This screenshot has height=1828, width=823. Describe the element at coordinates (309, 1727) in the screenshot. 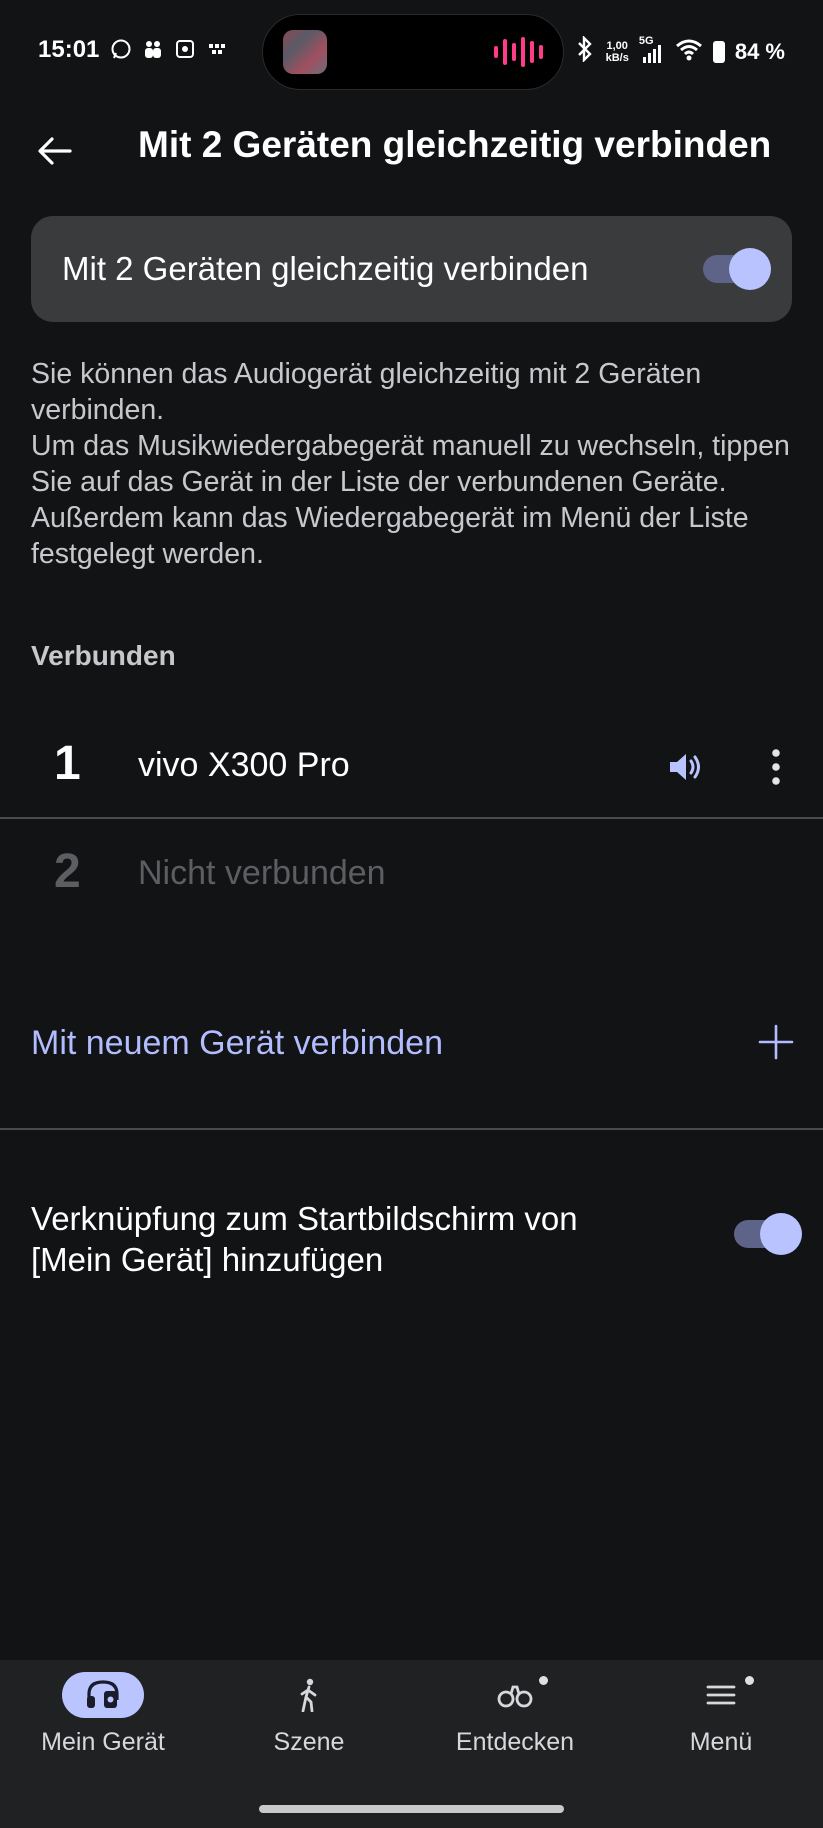

I see `nav-item-szene: Szene` at that location.